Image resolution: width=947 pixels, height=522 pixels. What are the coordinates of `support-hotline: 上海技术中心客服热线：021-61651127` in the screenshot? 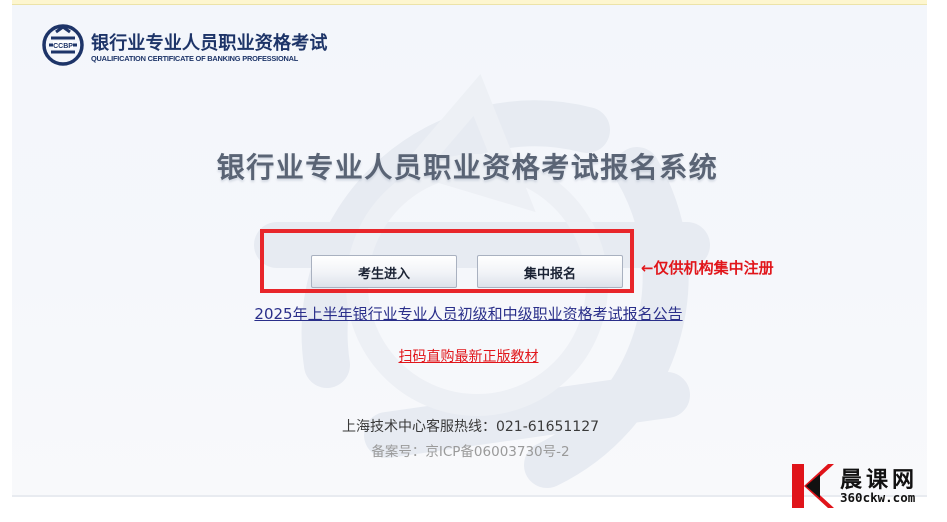 It's located at (470, 427).